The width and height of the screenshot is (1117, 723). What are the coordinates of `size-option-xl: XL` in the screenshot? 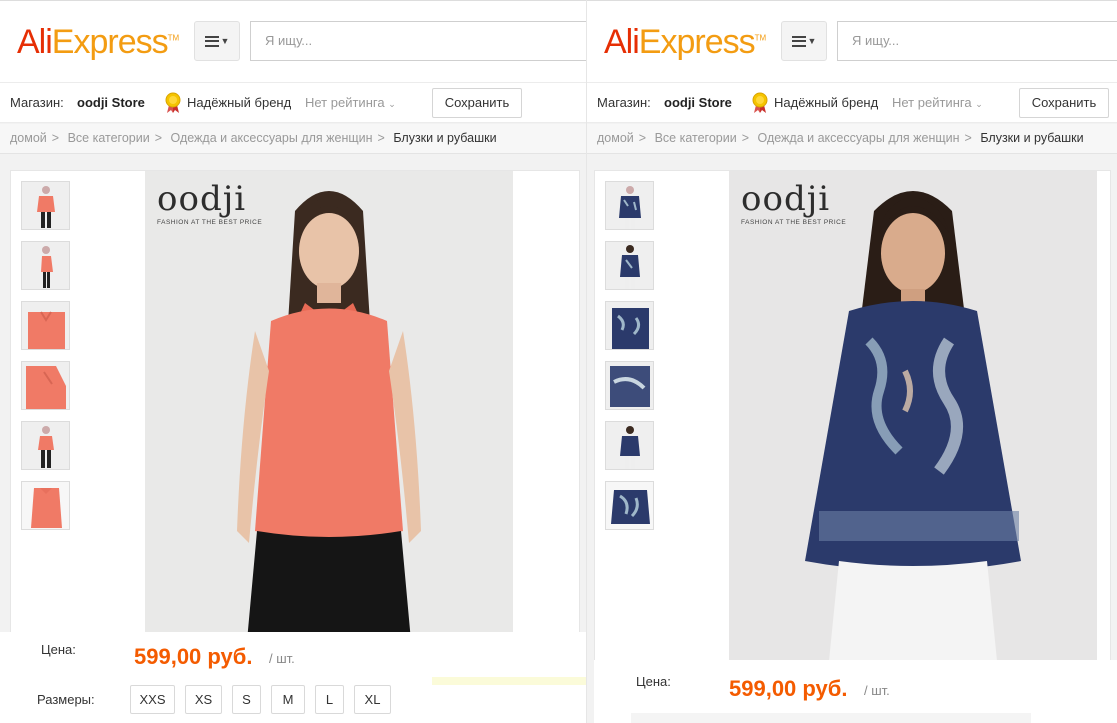 It's located at (372, 699).